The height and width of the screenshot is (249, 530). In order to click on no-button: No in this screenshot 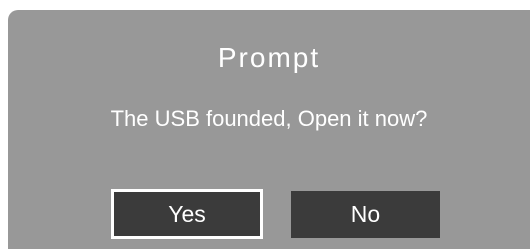, I will do `click(365, 214)`.